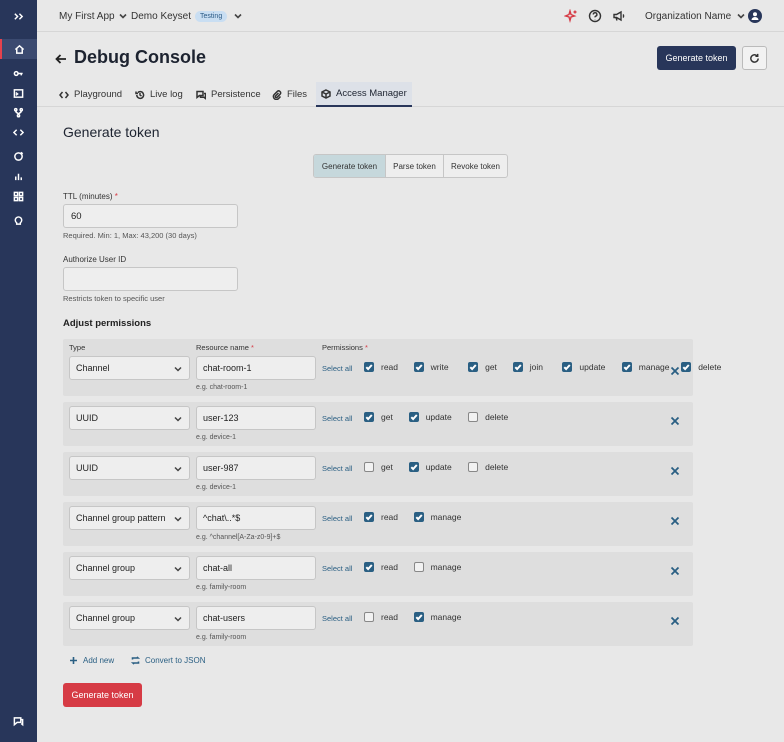 This screenshot has height=742, width=784. Describe the element at coordinates (159, 94) in the screenshot. I see `tab-live-log: Live log` at that location.